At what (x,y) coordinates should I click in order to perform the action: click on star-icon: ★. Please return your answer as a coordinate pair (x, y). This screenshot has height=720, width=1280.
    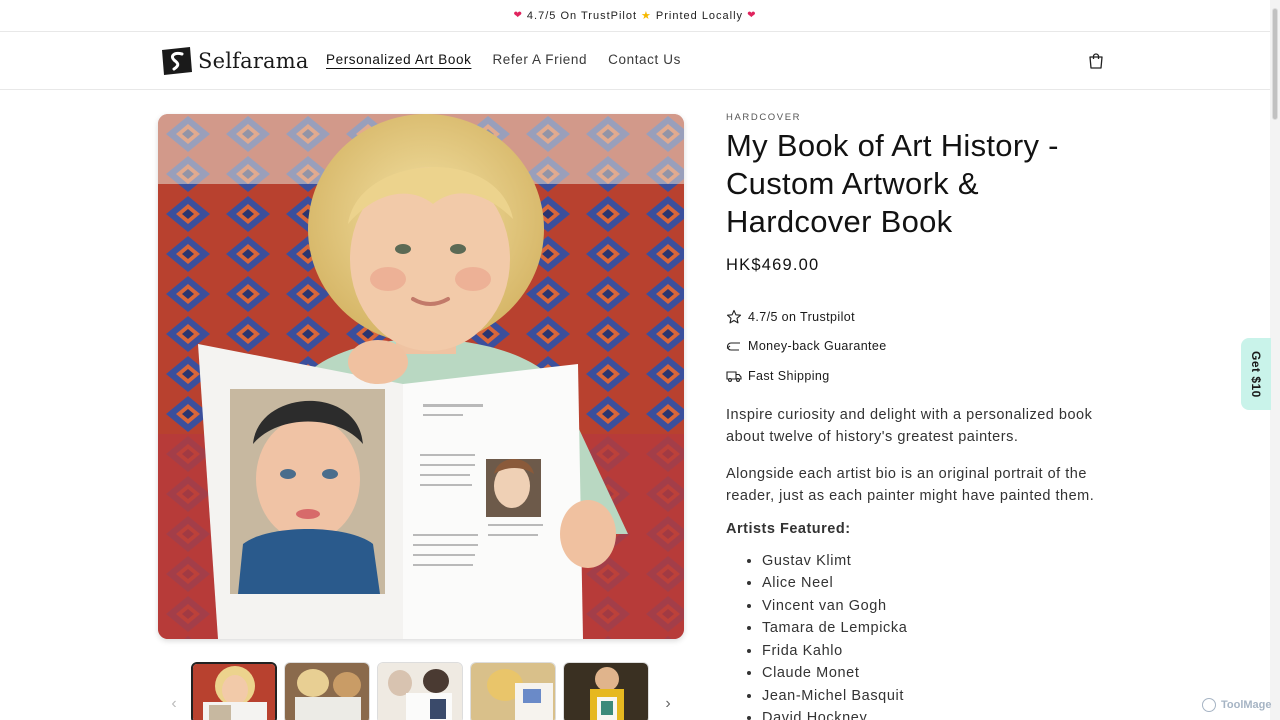
    Looking at the image, I should click on (646, 16).